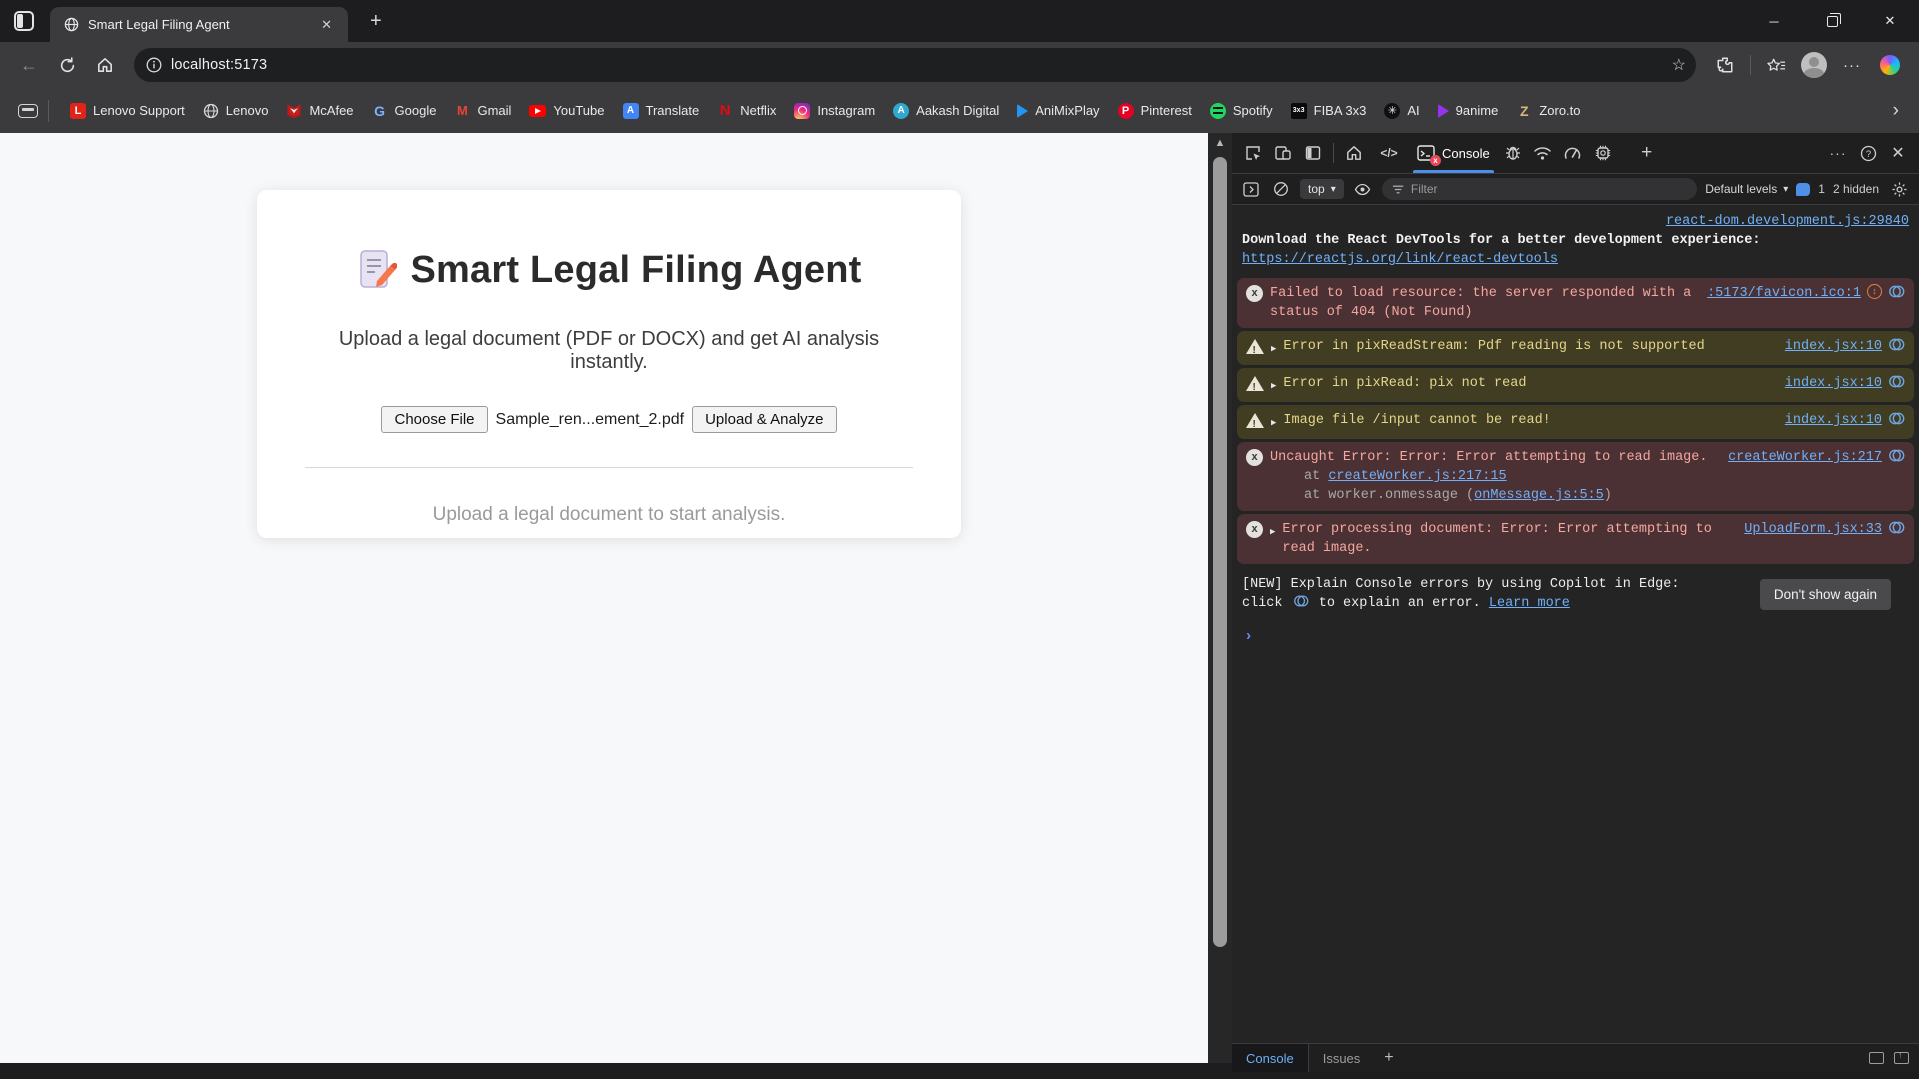 The height and width of the screenshot is (1079, 1919). Describe the element at coordinates (1803, 189) in the screenshot. I see `issues-counter-icon` at that location.